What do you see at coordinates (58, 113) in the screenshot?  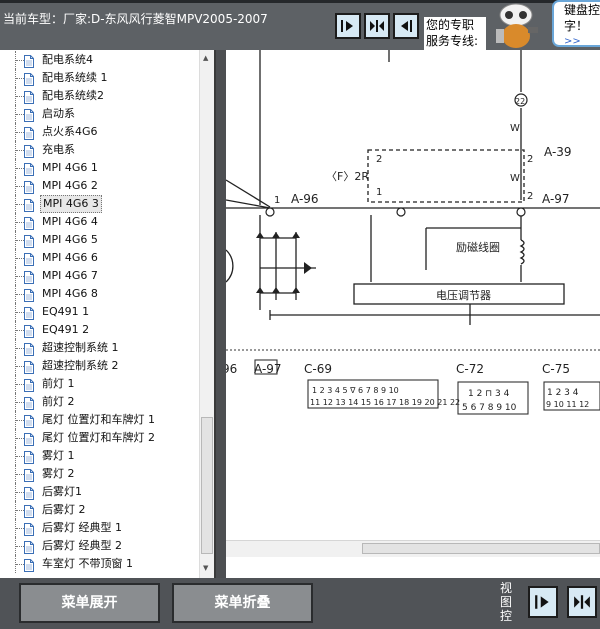 I see `tree-item-label: 启动系` at bounding box center [58, 113].